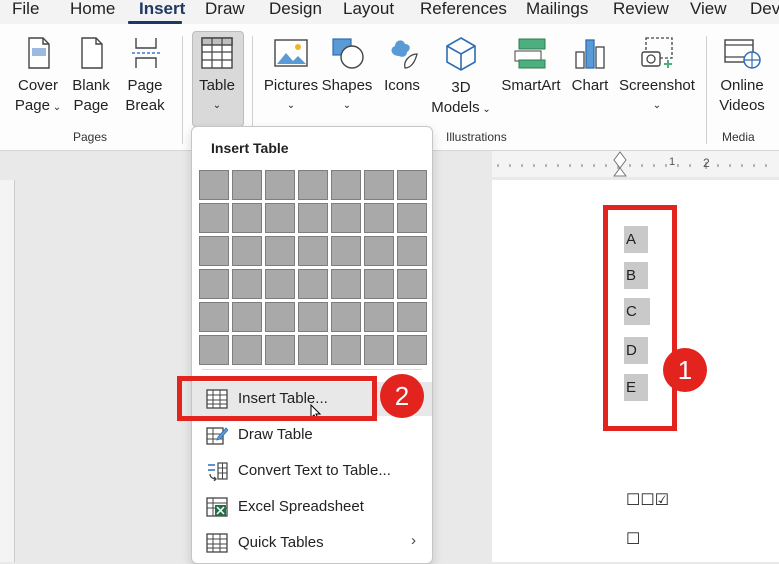 This screenshot has width=779, height=564. I want to click on menu-mailings: Mailings, so click(557, 9).